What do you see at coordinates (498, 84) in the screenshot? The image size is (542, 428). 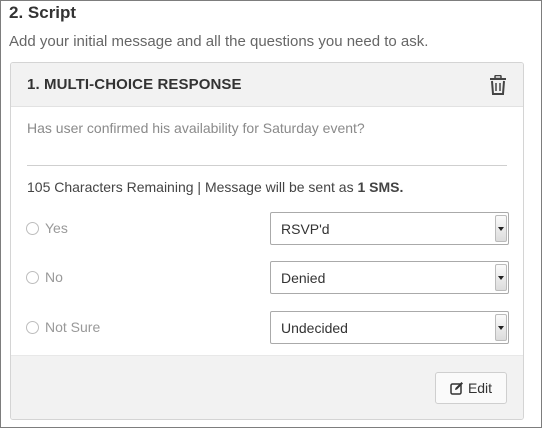 I see `trash-icon` at bounding box center [498, 84].